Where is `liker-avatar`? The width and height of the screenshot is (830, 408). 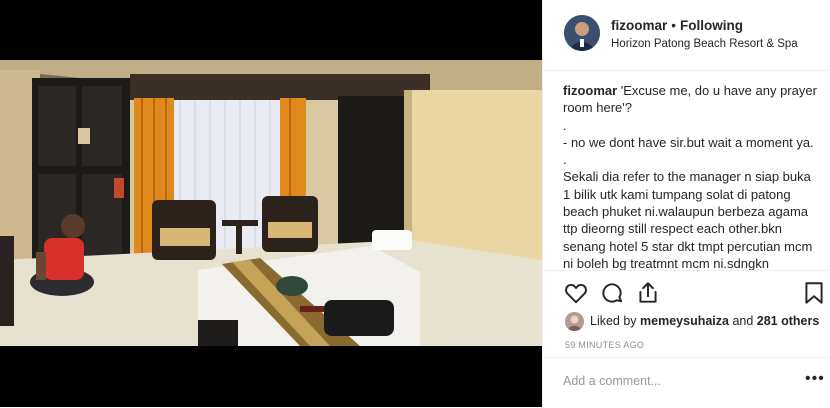 liker-avatar is located at coordinates (574, 321).